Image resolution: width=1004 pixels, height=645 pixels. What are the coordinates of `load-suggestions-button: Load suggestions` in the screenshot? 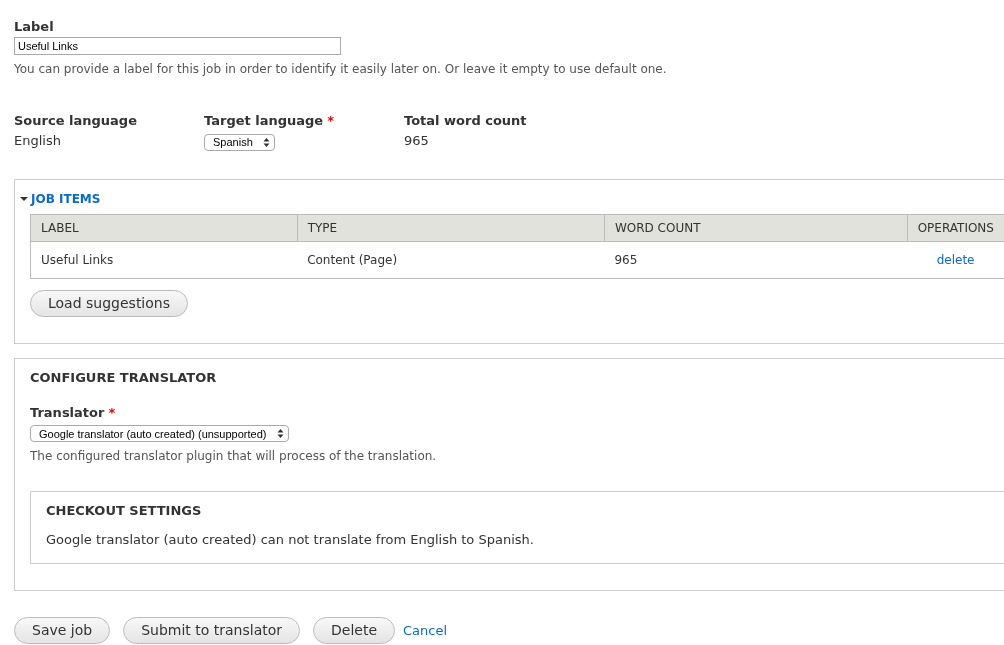 It's located at (109, 303).